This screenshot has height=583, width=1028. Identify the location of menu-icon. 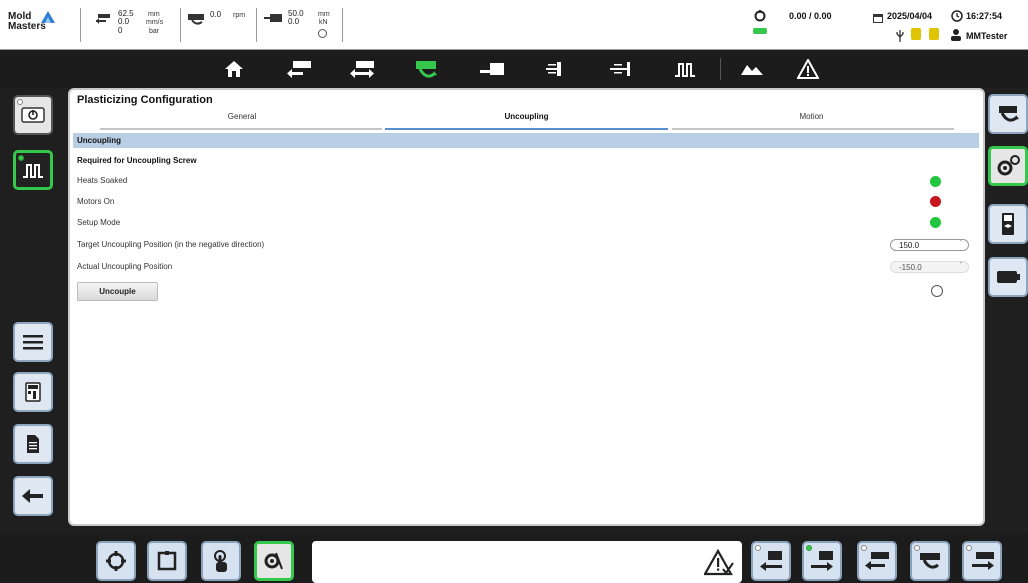
(33, 342).